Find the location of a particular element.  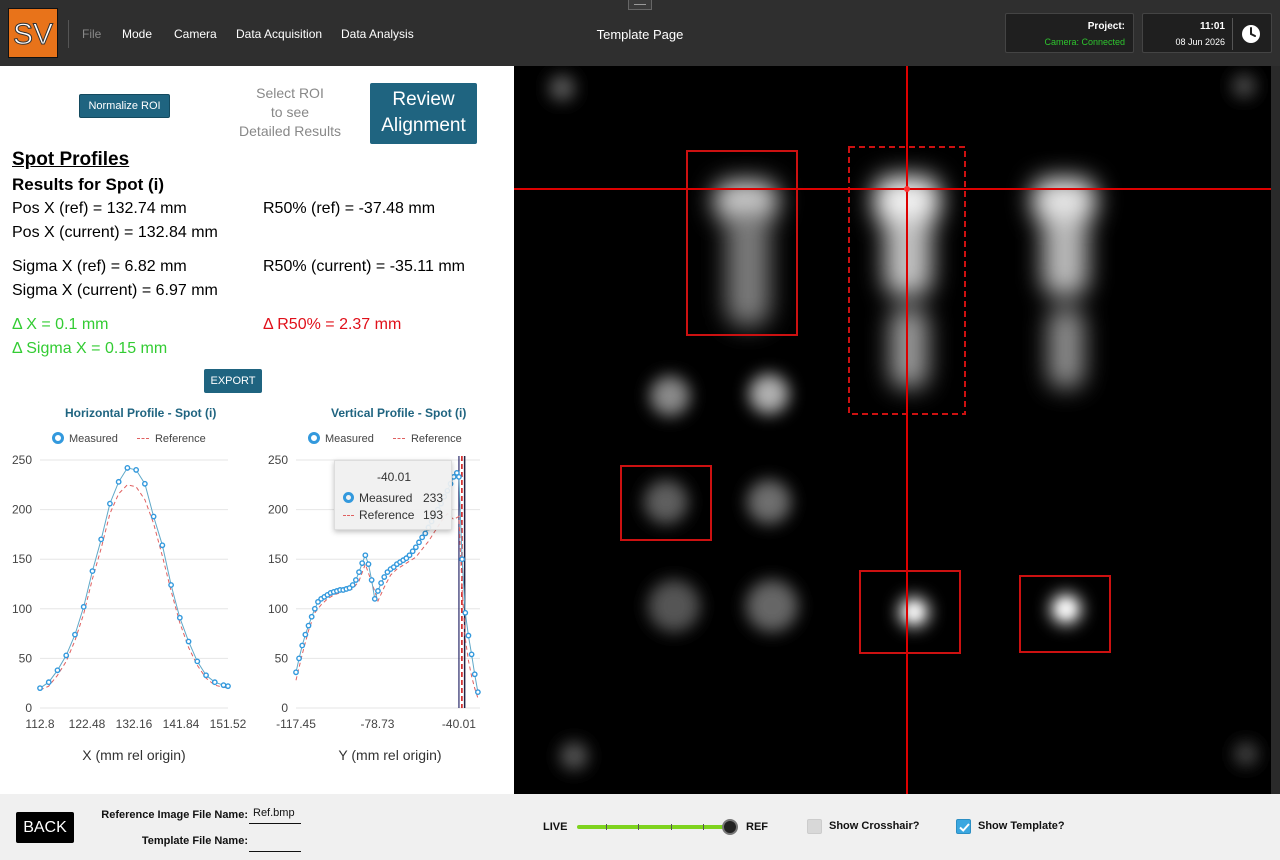

horizontal-chart-xlabel: X (mm rel origin) is located at coordinates (134, 755).